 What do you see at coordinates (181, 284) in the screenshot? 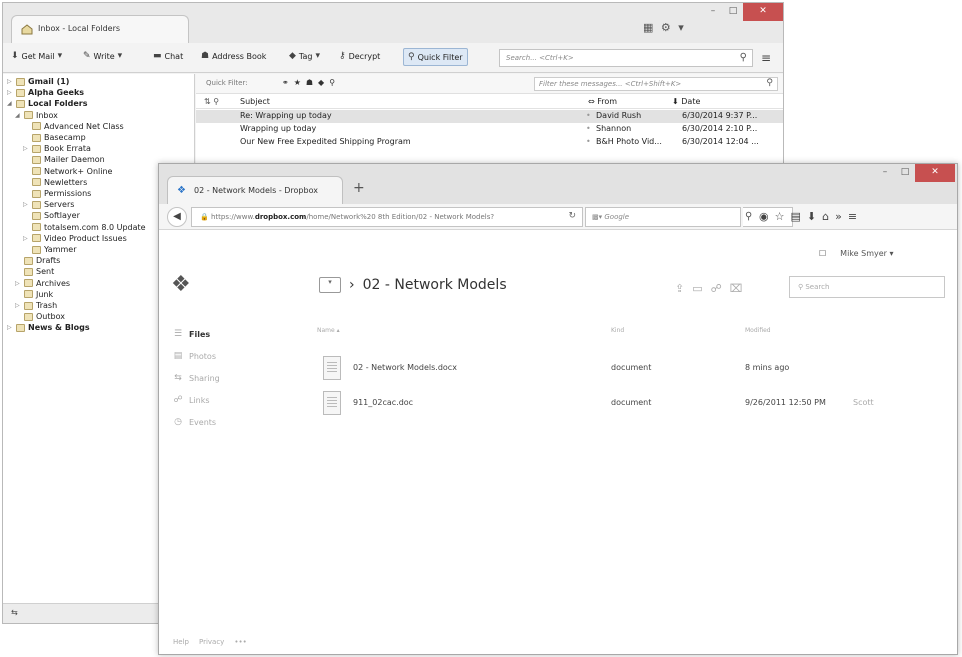
I see `dropbox-logo-icon: ❖` at bounding box center [181, 284].